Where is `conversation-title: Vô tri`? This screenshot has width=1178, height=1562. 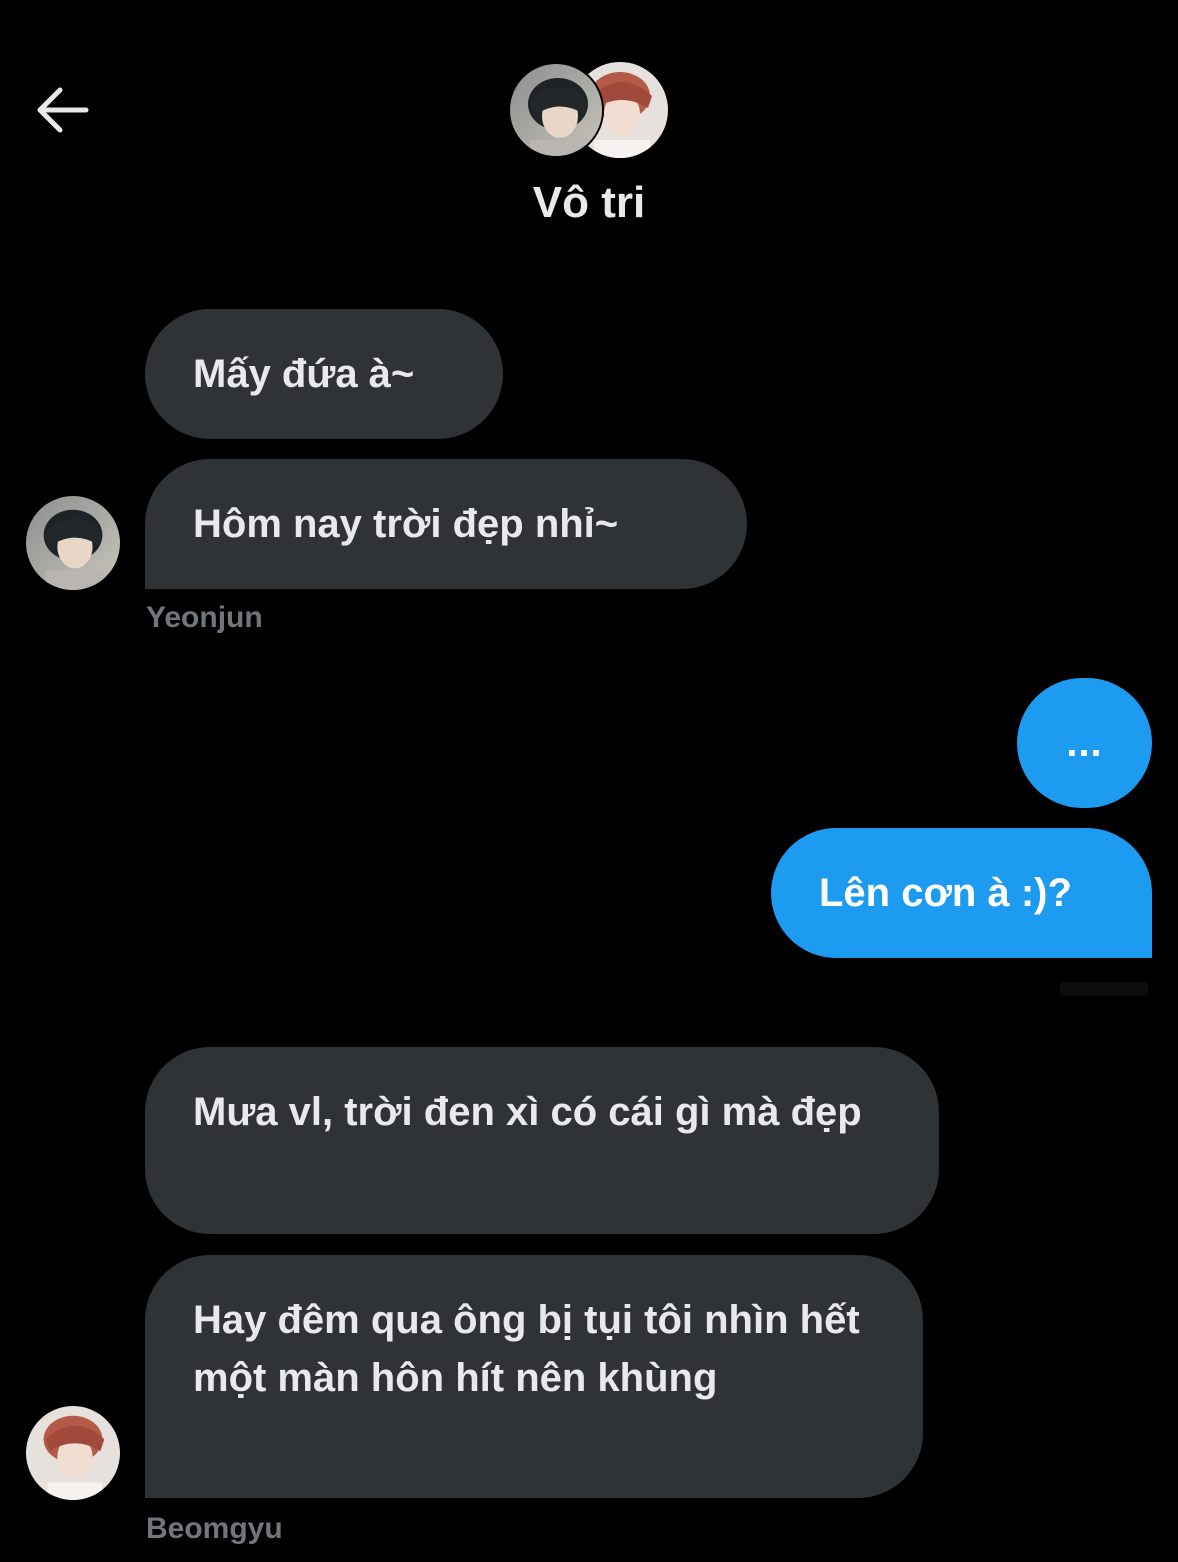 conversation-title: Vô tri is located at coordinates (589, 203).